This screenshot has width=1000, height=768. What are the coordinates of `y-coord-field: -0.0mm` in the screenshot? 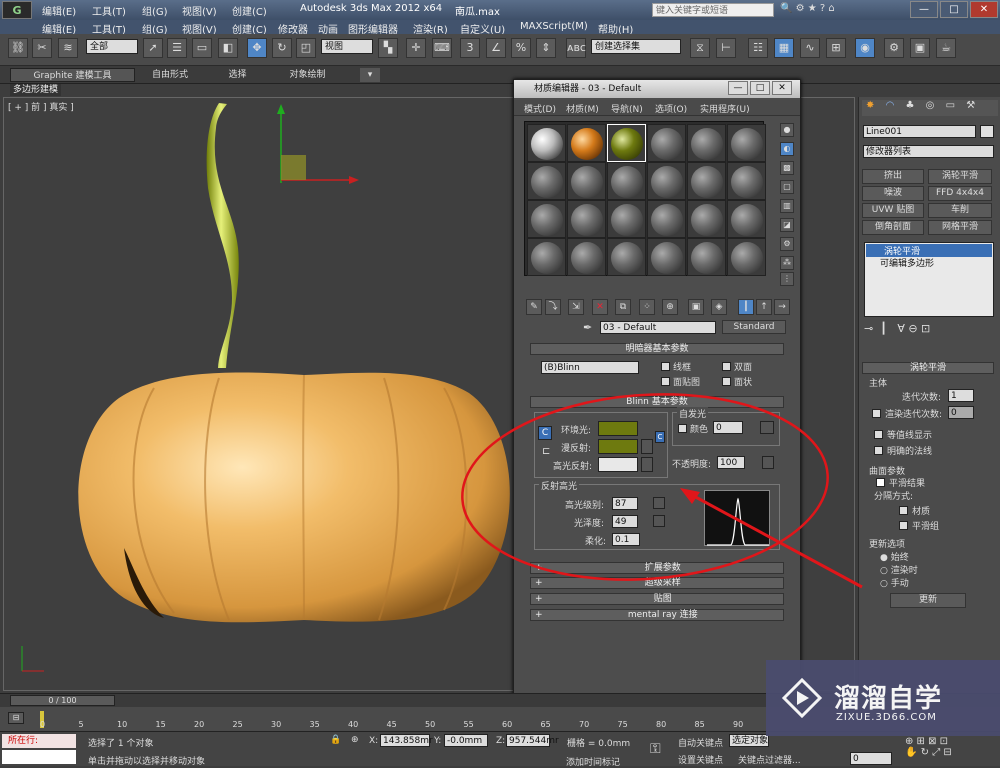 It's located at (466, 740).